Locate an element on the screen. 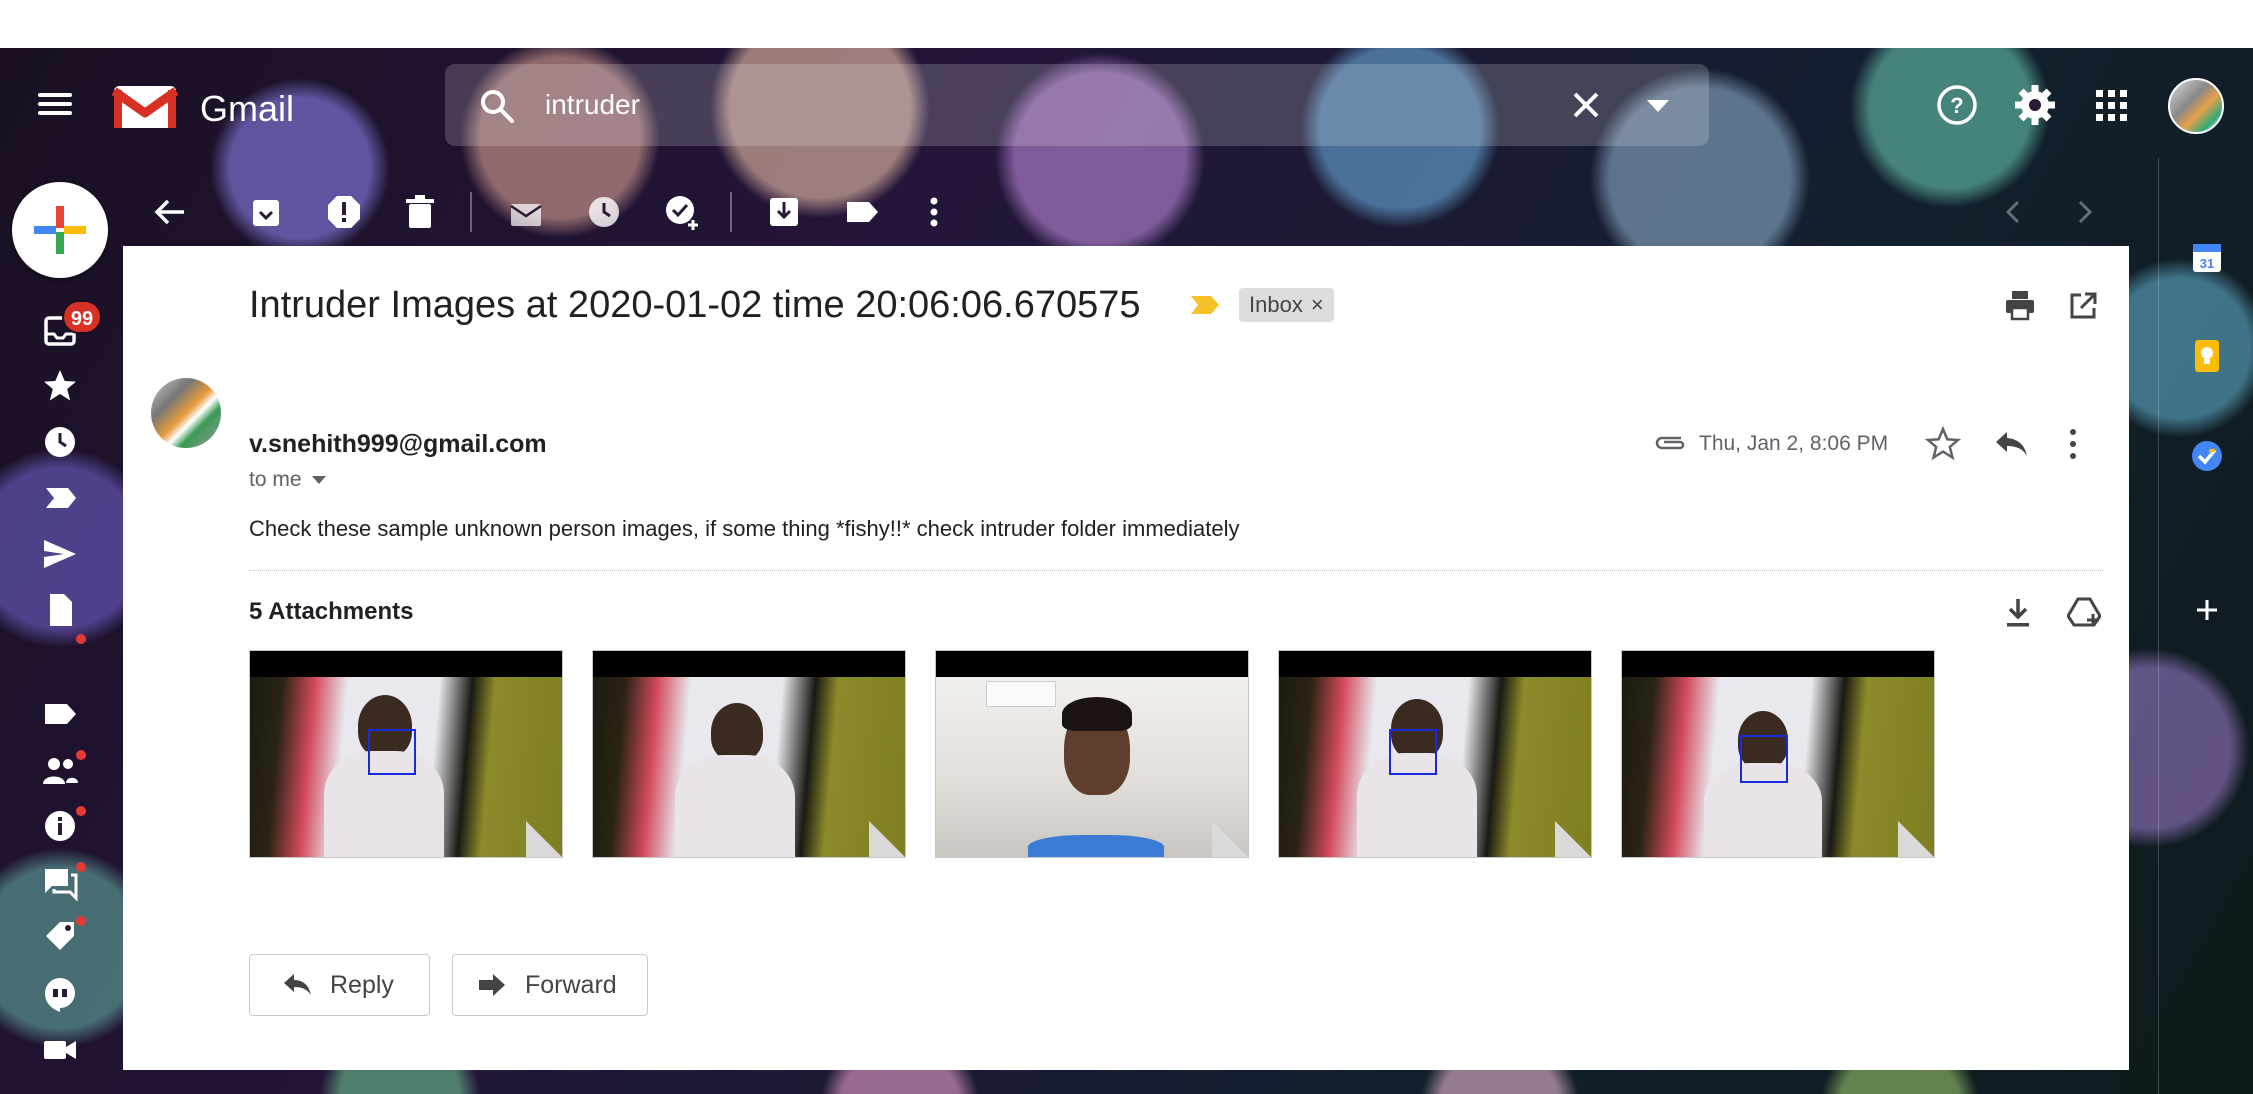 This screenshot has width=2253, height=1094. recipient-text: to me is located at coordinates (275, 479).